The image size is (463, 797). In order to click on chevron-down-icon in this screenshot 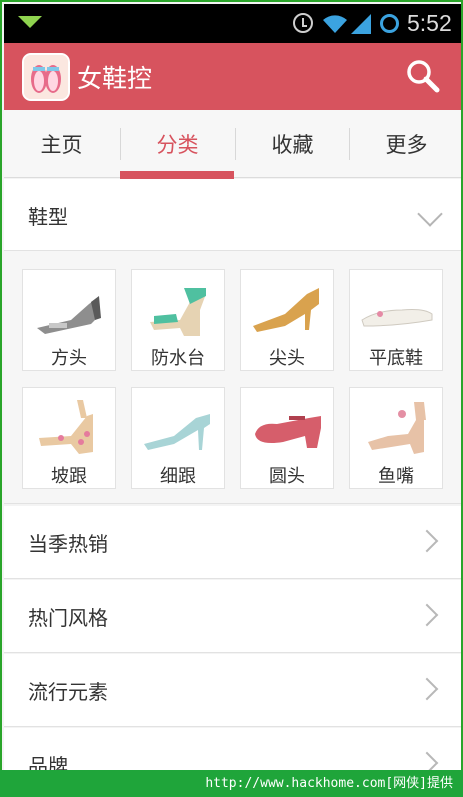, I will do `click(430, 214)`.